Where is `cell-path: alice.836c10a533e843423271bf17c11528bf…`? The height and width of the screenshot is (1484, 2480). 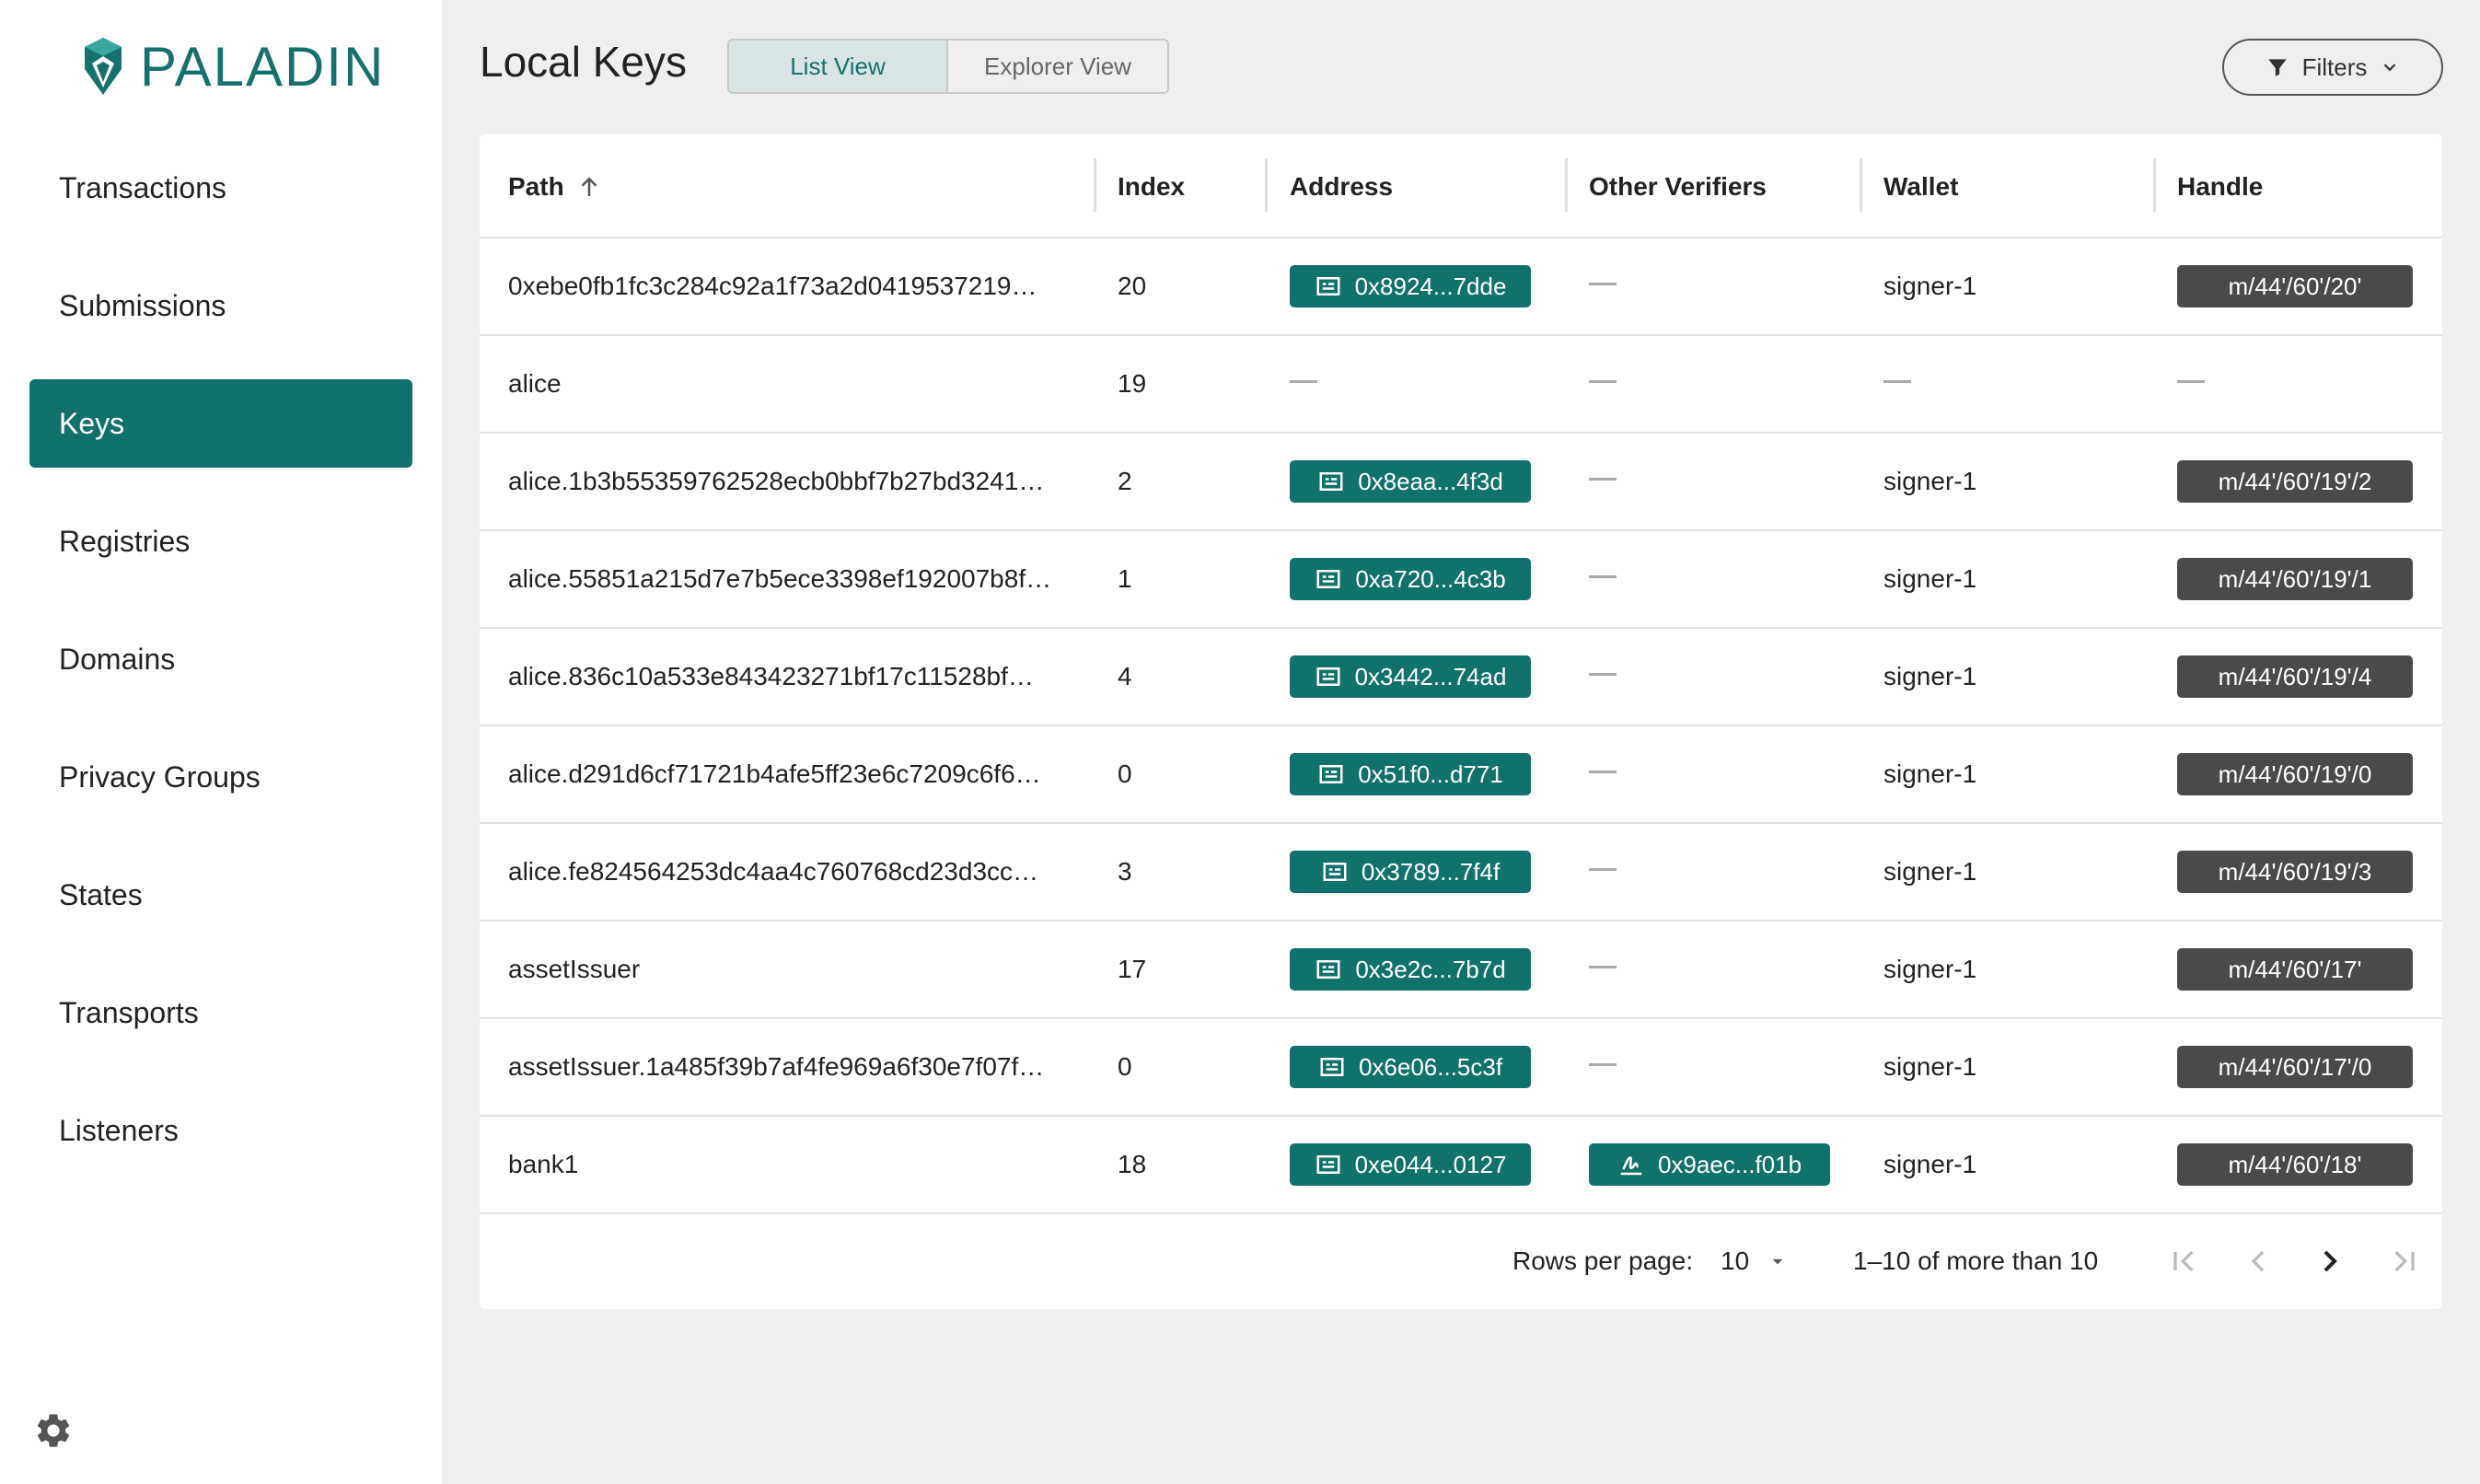
cell-path: alice.836c10a533e843423271bf17c11528bf… is located at coordinates (771, 677).